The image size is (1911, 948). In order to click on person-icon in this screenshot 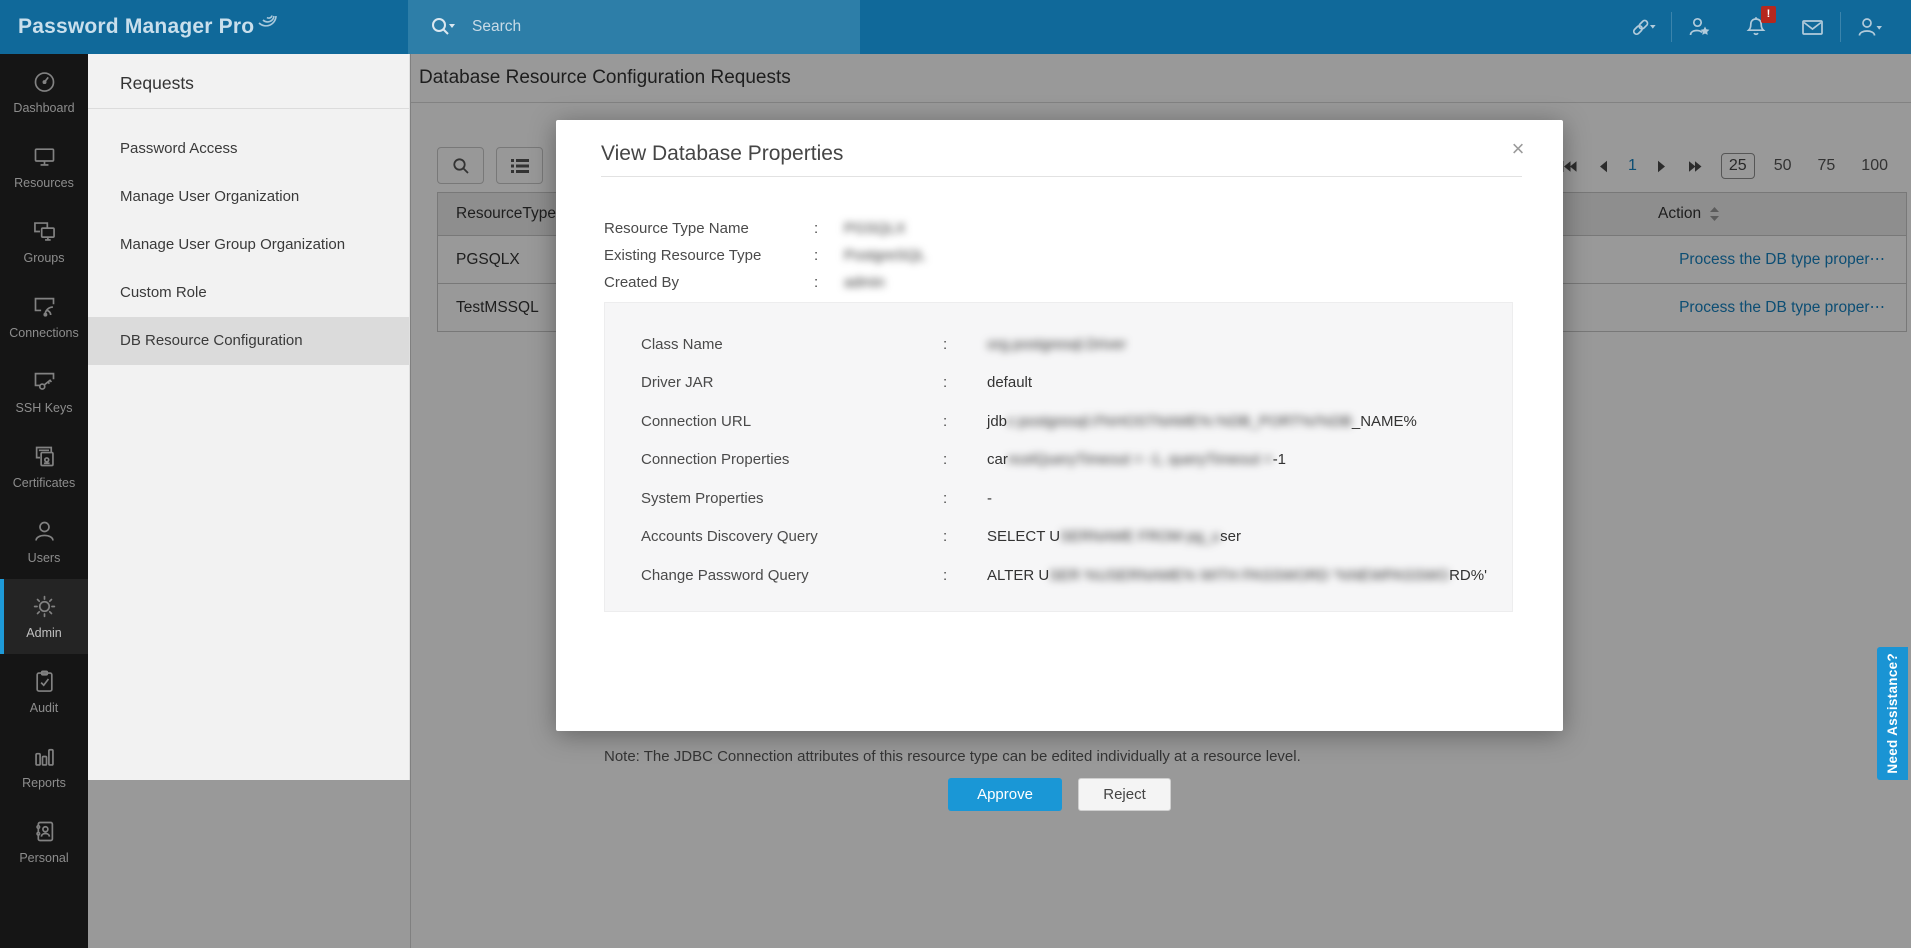, I will do `click(44, 531)`.